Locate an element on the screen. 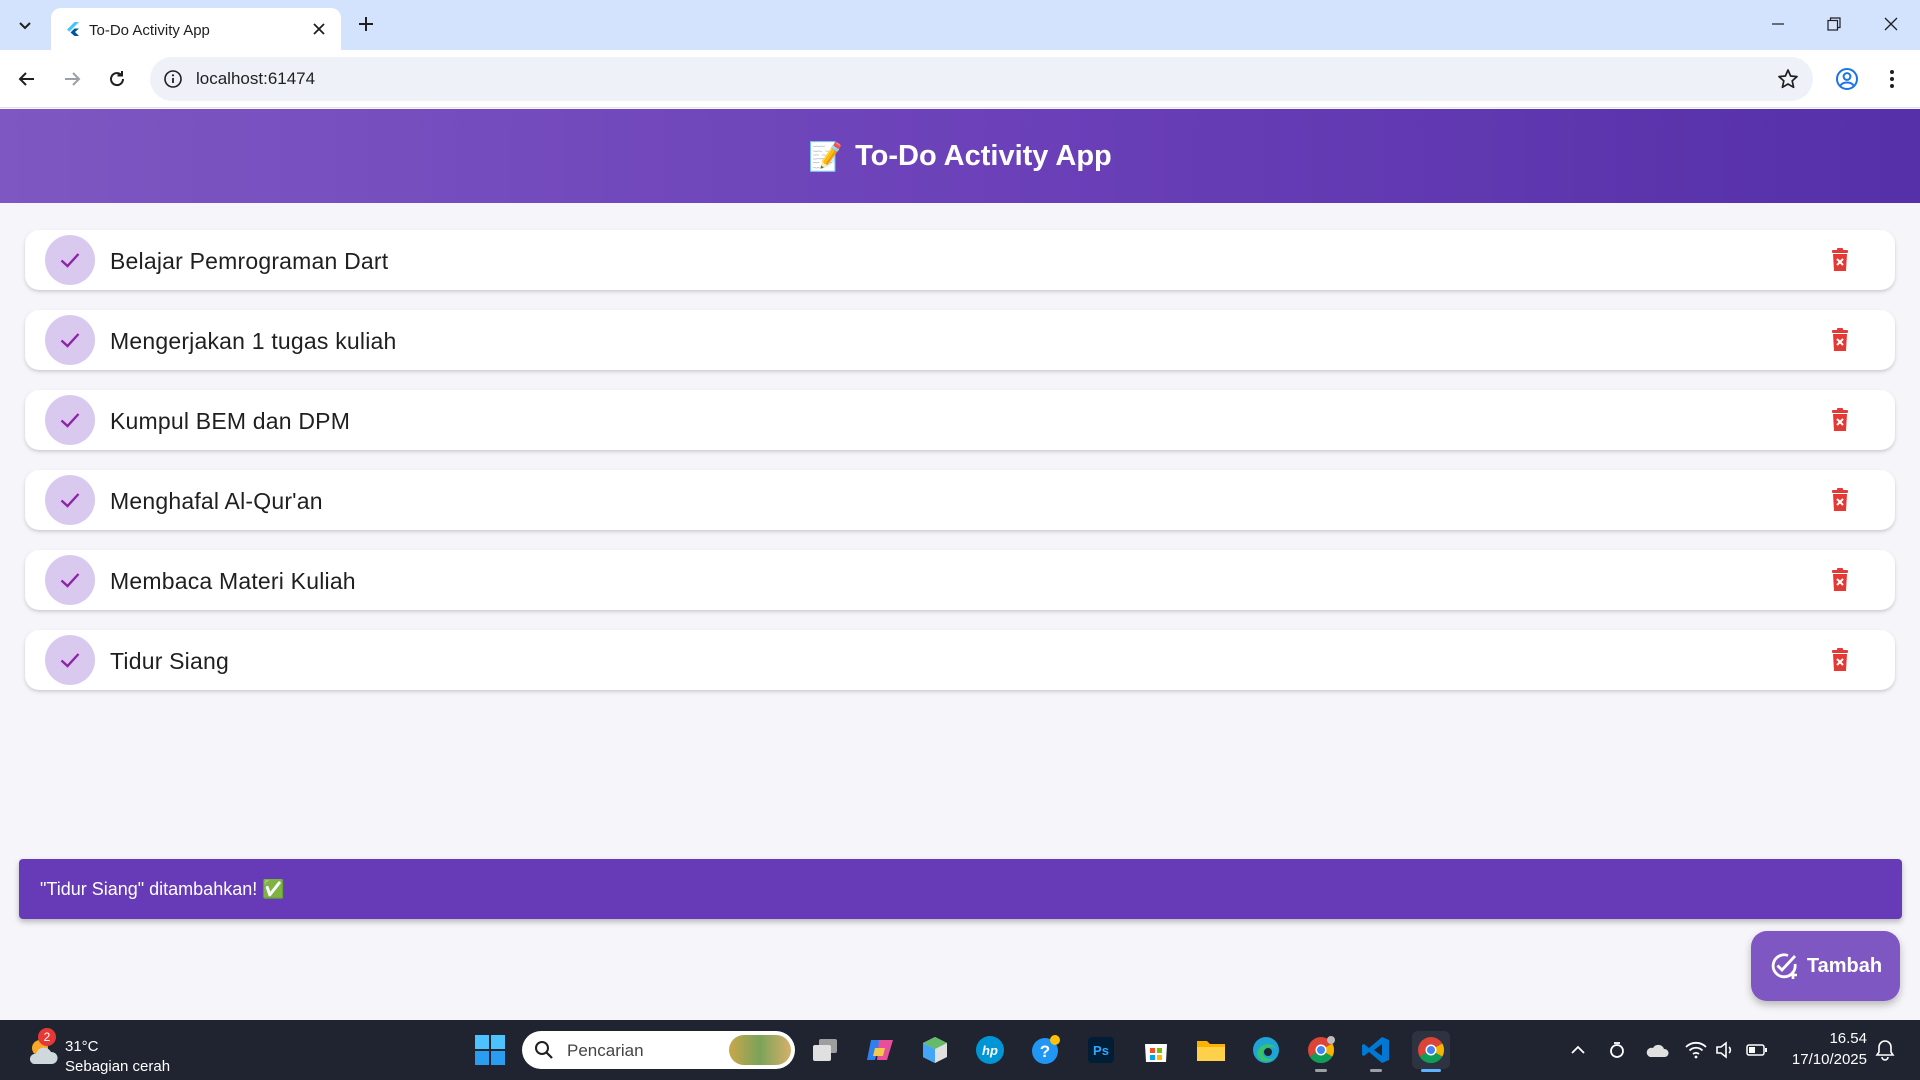  chrome-button is located at coordinates (1431, 1051).